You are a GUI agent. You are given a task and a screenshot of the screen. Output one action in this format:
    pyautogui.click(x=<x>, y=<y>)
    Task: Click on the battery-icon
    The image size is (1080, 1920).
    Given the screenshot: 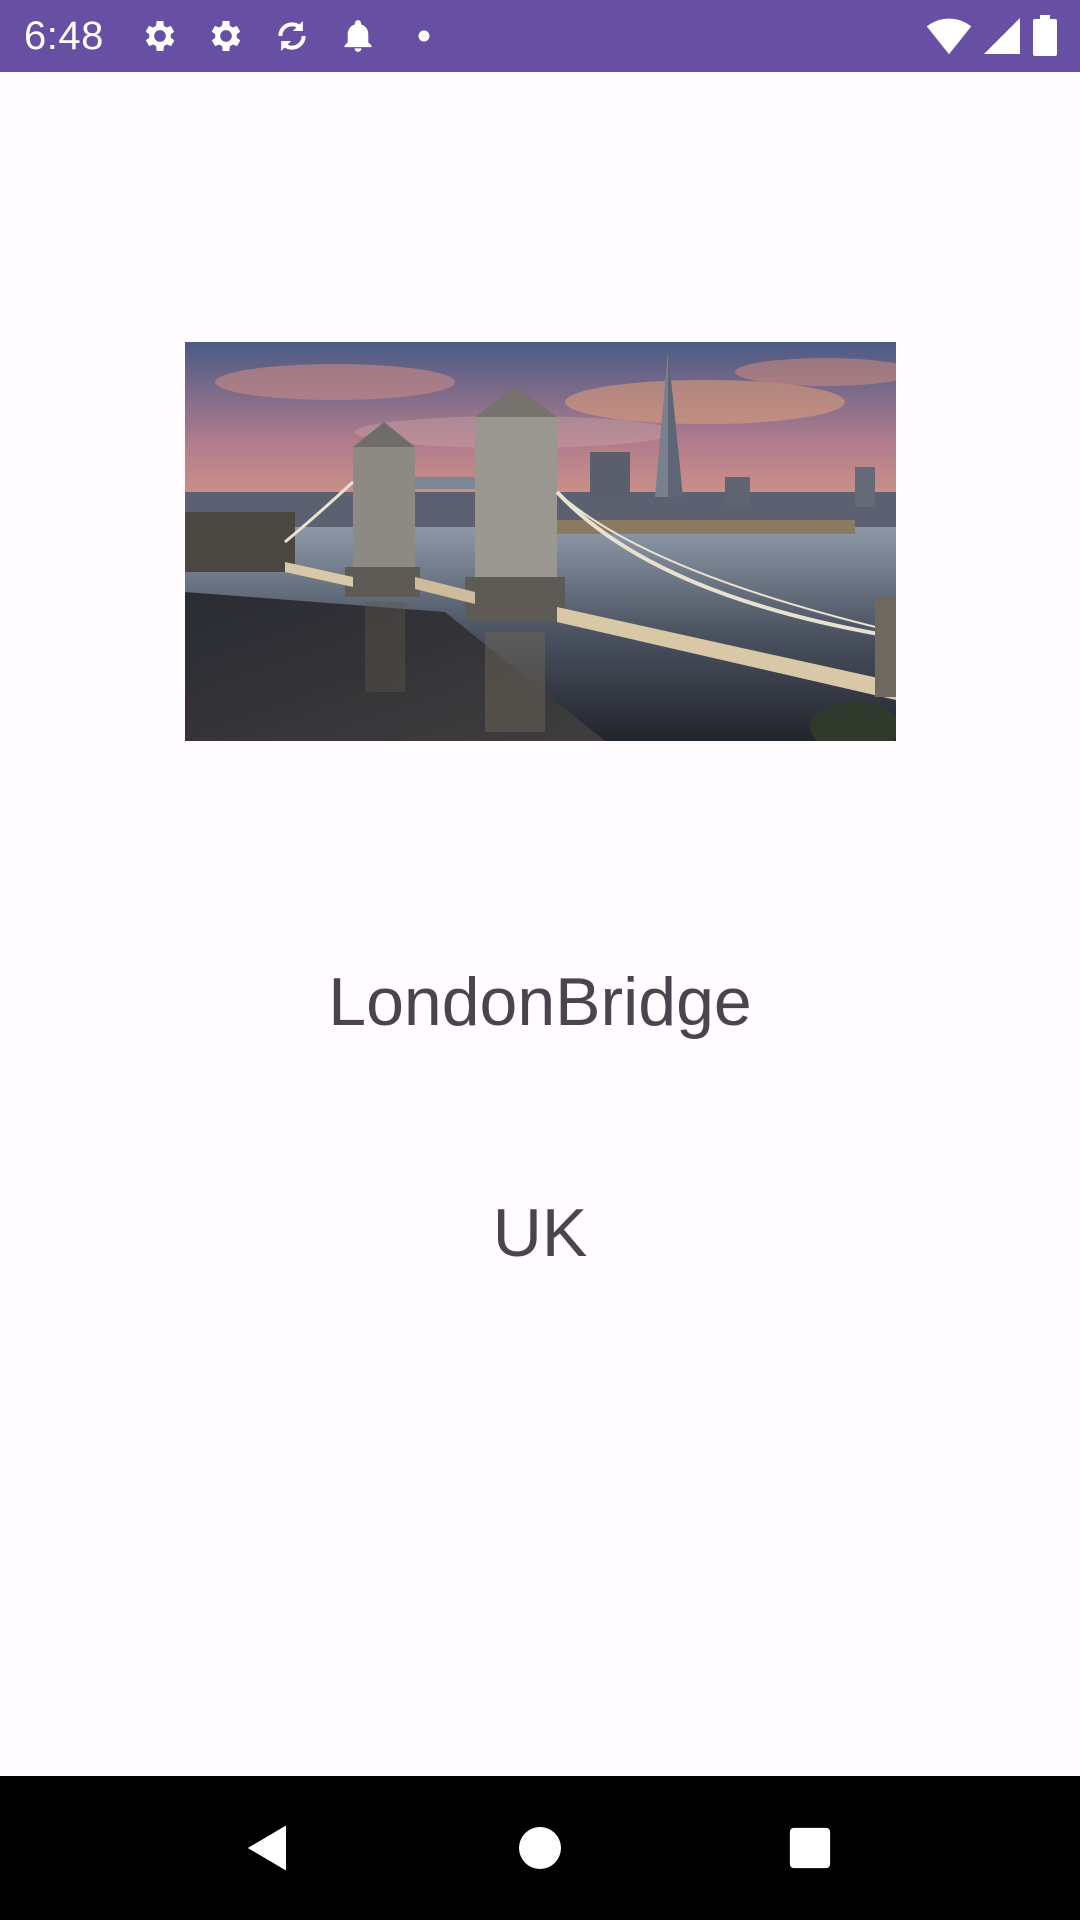 What is the action you would take?
    pyautogui.click(x=1045, y=36)
    